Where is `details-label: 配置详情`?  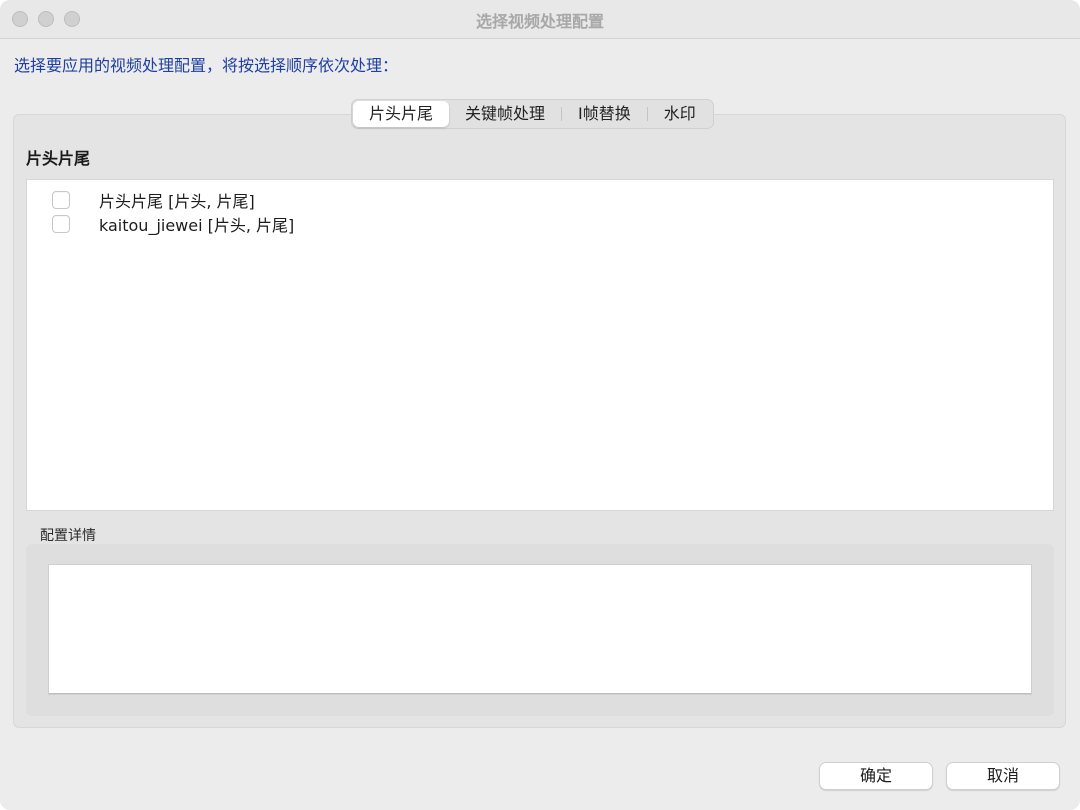
details-label: 配置详情 is located at coordinates (68, 536).